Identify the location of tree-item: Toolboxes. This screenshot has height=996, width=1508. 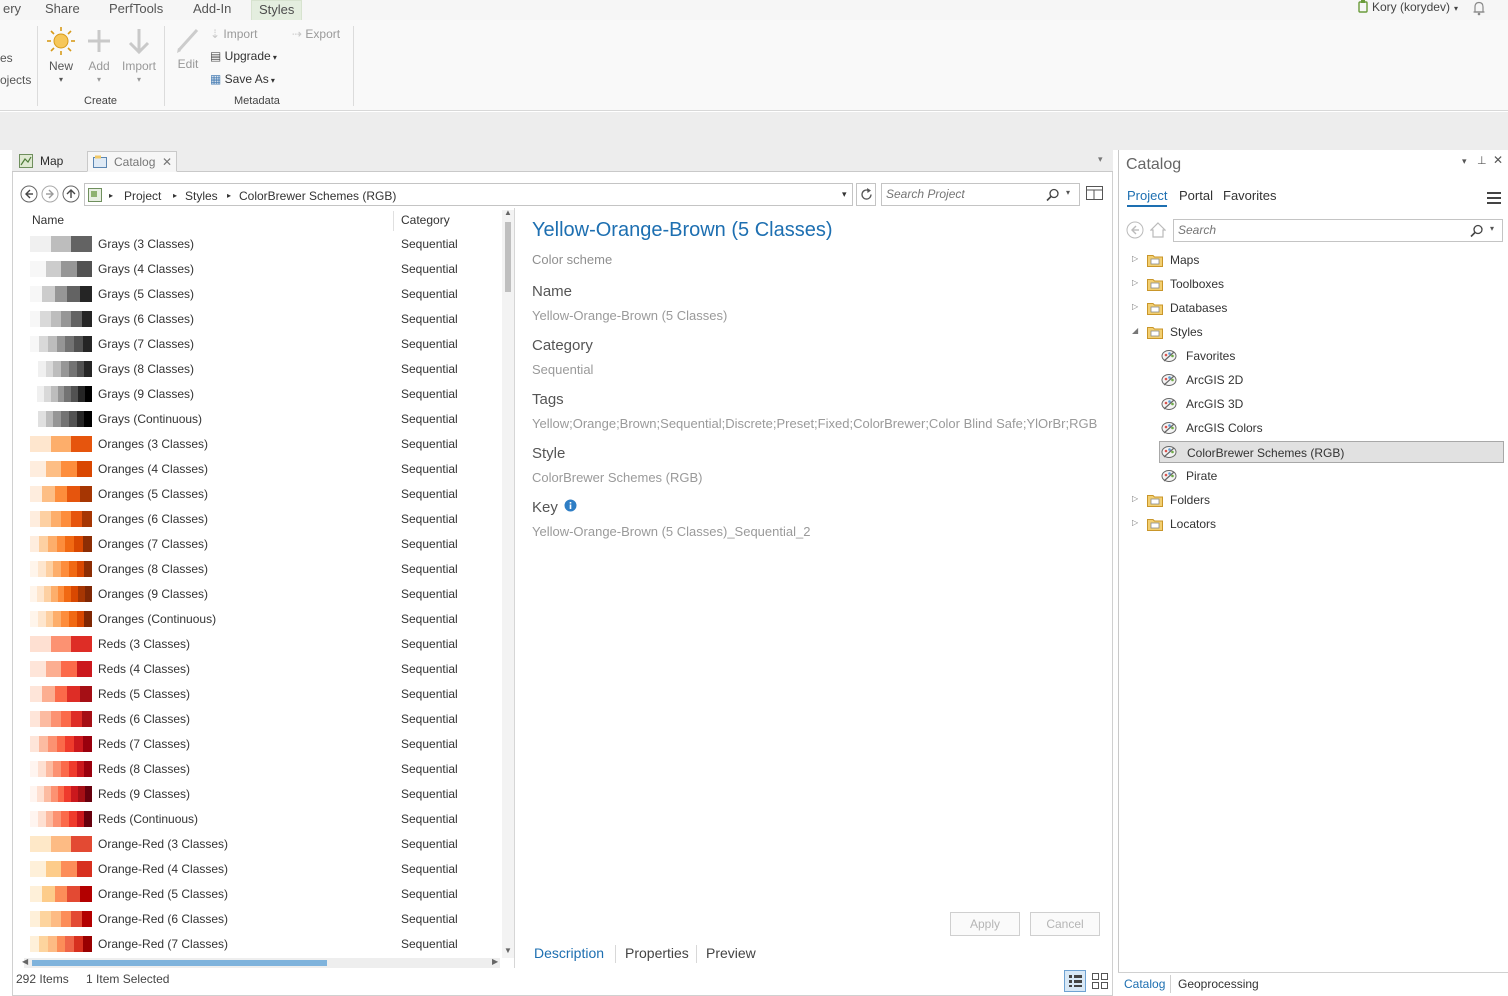
(1301, 284).